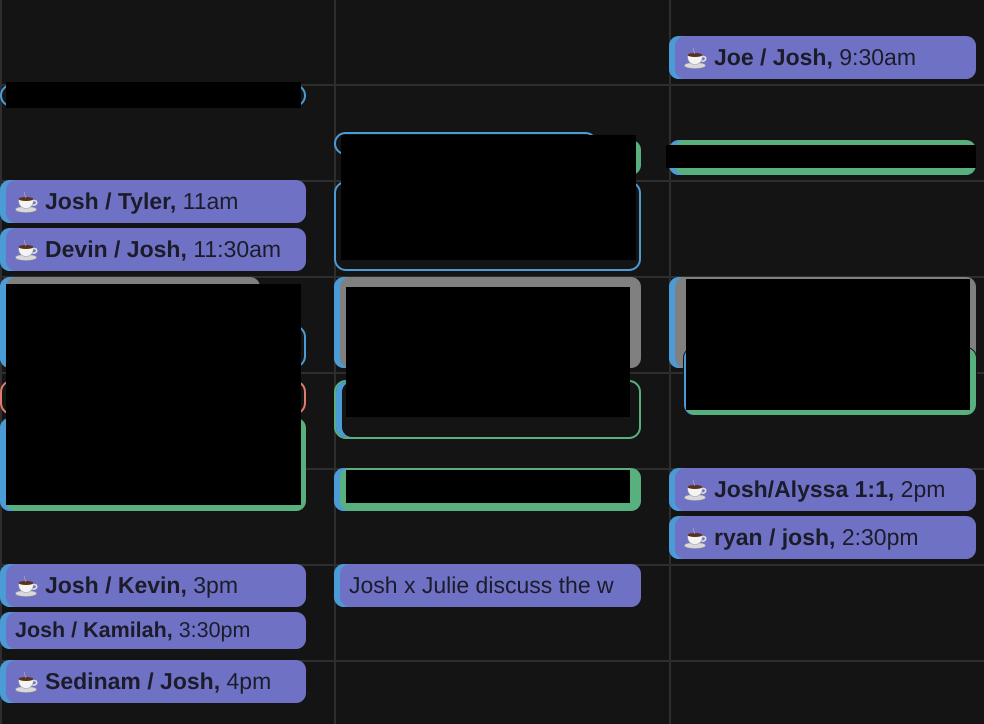 This screenshot has width=984, height=724. I want to click on calendar-event: Devin / Josh, 11:30am, so click(153, 249).